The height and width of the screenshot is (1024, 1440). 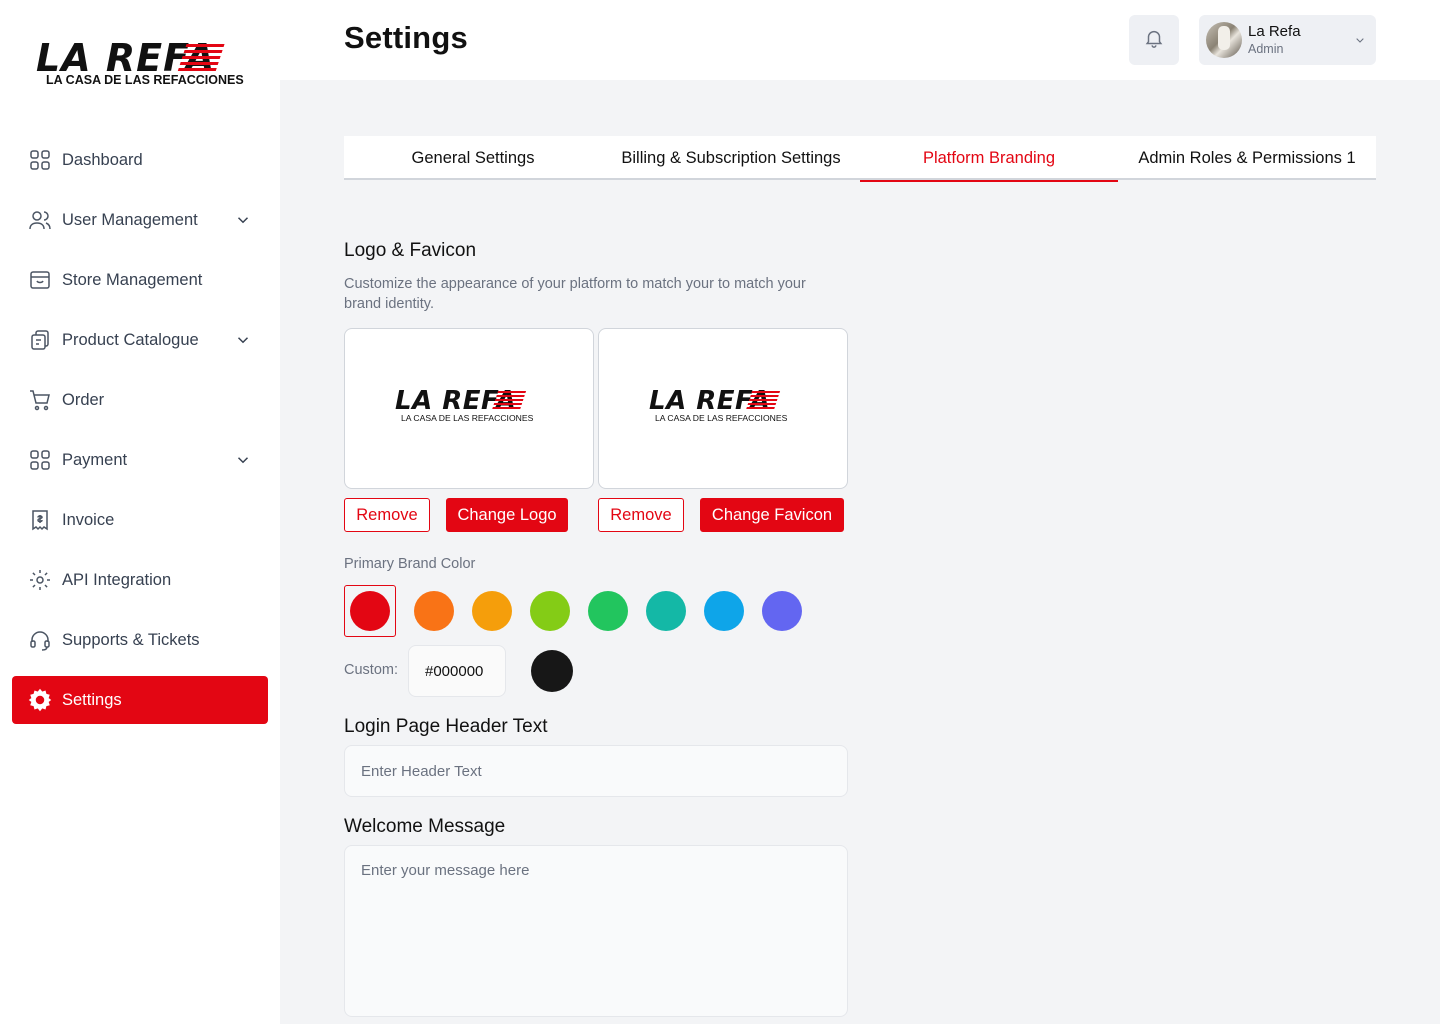 I want to click on invoice-icon, so click(x=40, y=520).